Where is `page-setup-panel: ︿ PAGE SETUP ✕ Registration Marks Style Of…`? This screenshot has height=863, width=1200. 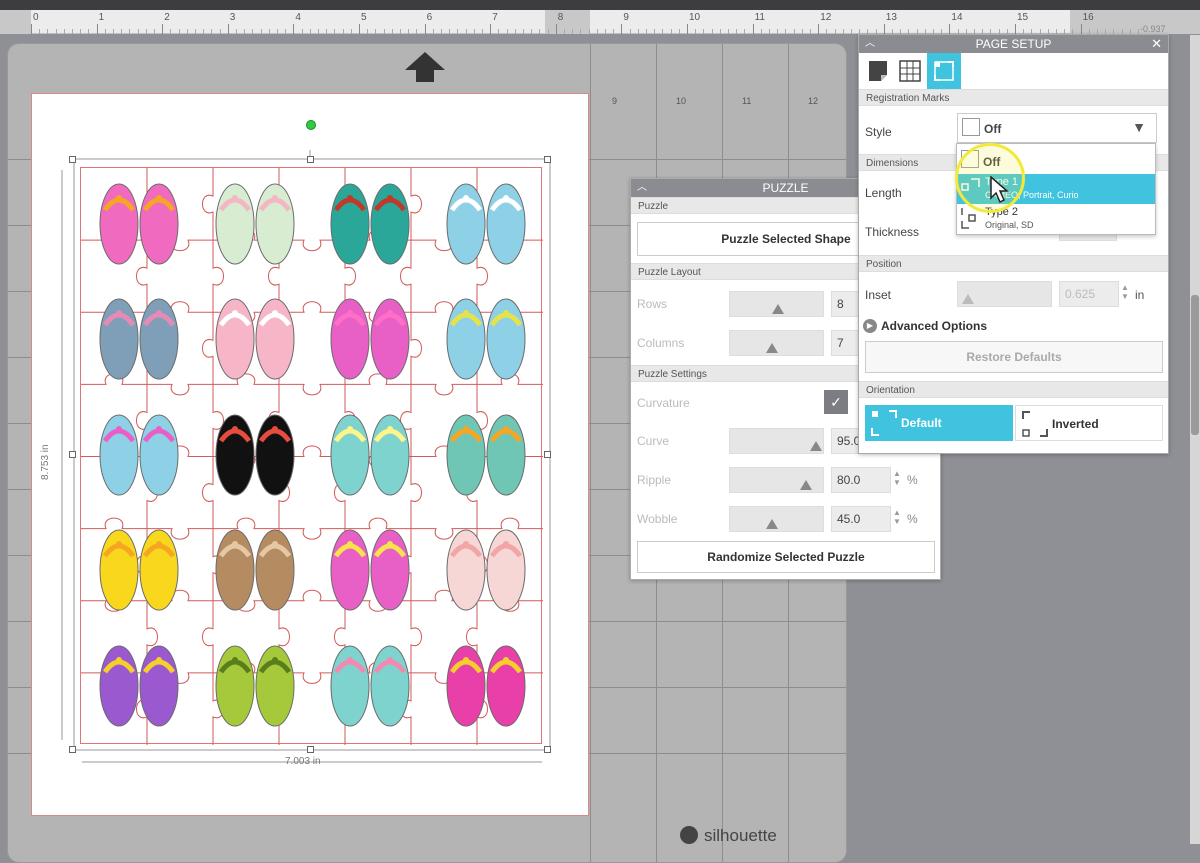
page-setup-panel: ︿ PAGE SETUP ✕ Registration Marks Style Of… is located at coordinates (1013, 244).